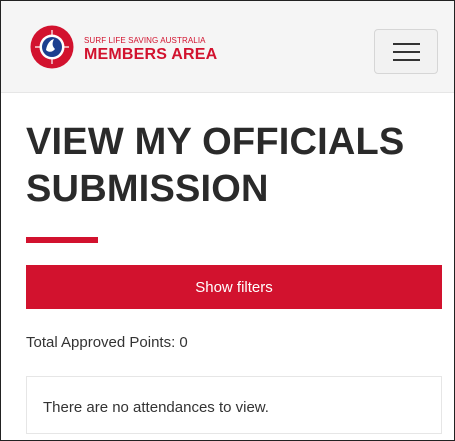  I want to click on page-title-line-2: SUBMISSION, so click(147, 189).